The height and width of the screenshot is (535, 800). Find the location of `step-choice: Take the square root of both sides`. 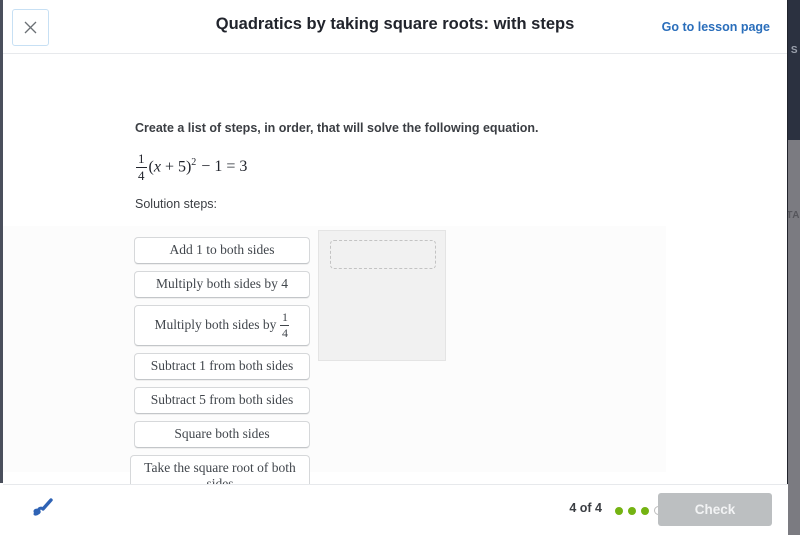

step-choice: Take the square root of both sides is located at coordinates (220, 469).